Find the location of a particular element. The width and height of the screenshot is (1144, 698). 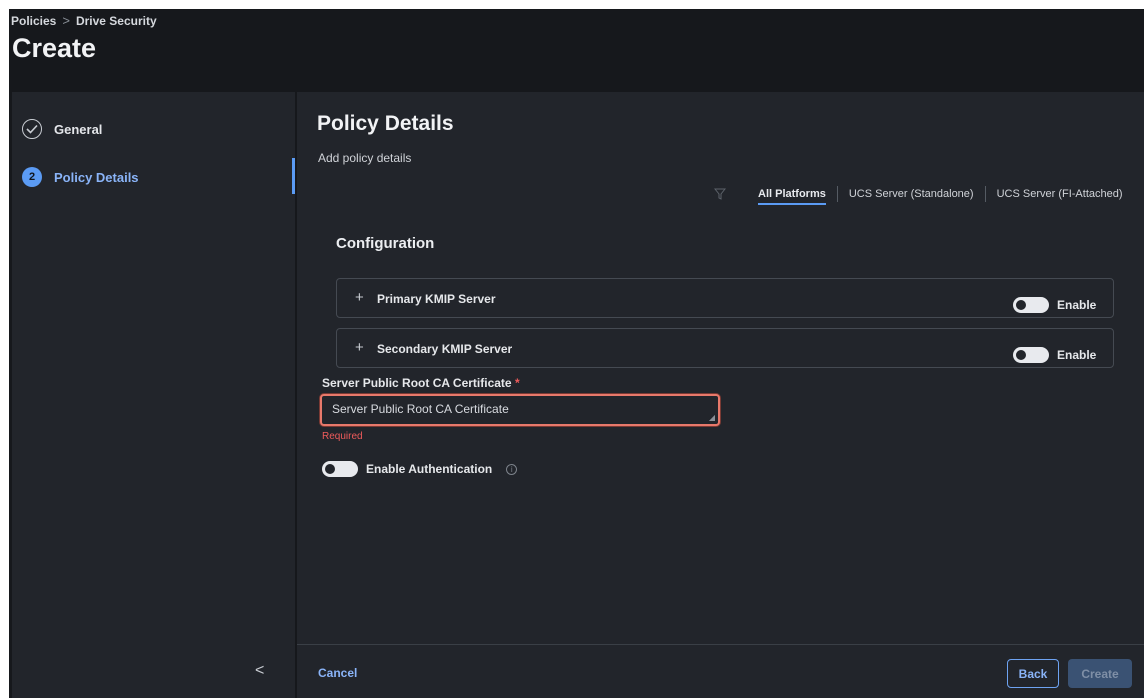

primary-kmip-enable: Enable is located at coordinates (1054, 305).